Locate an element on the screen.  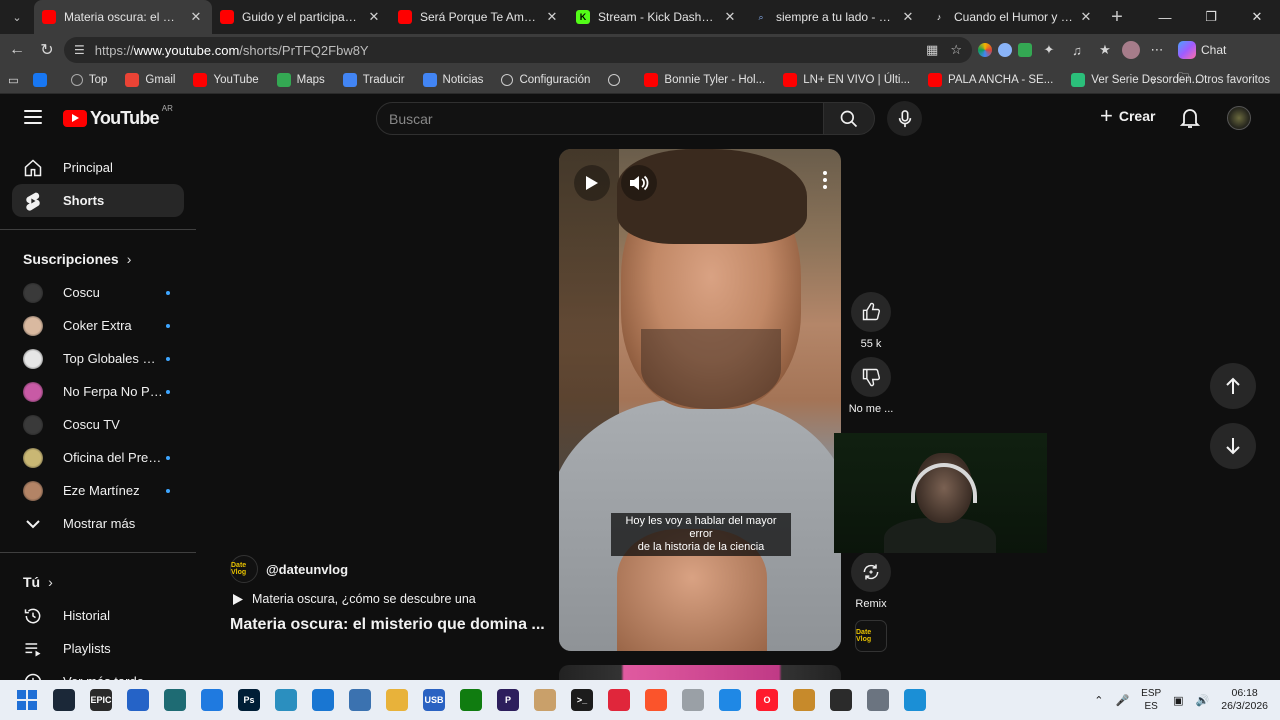
game-icon is located at coordinates (804, 700).